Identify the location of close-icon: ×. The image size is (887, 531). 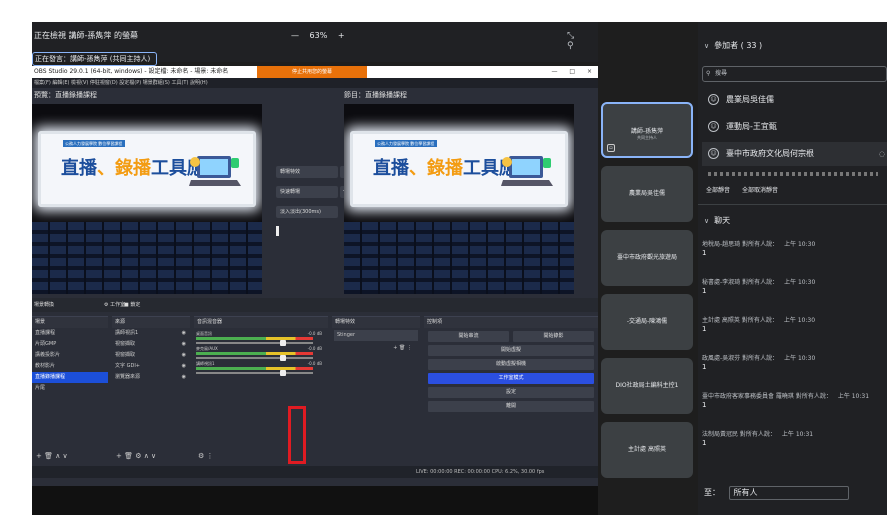
(589, 71).